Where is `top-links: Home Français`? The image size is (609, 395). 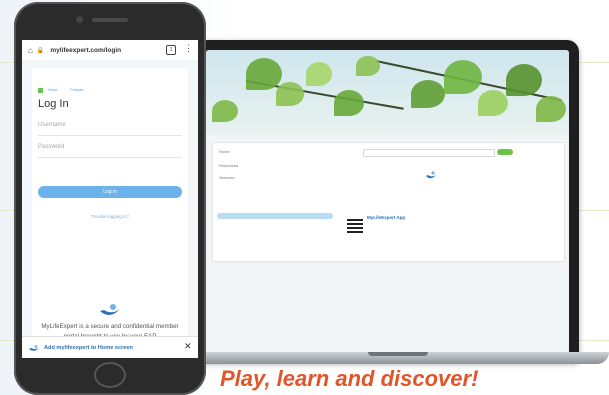 top-links: Home Français is located at coordinates (61, 90).